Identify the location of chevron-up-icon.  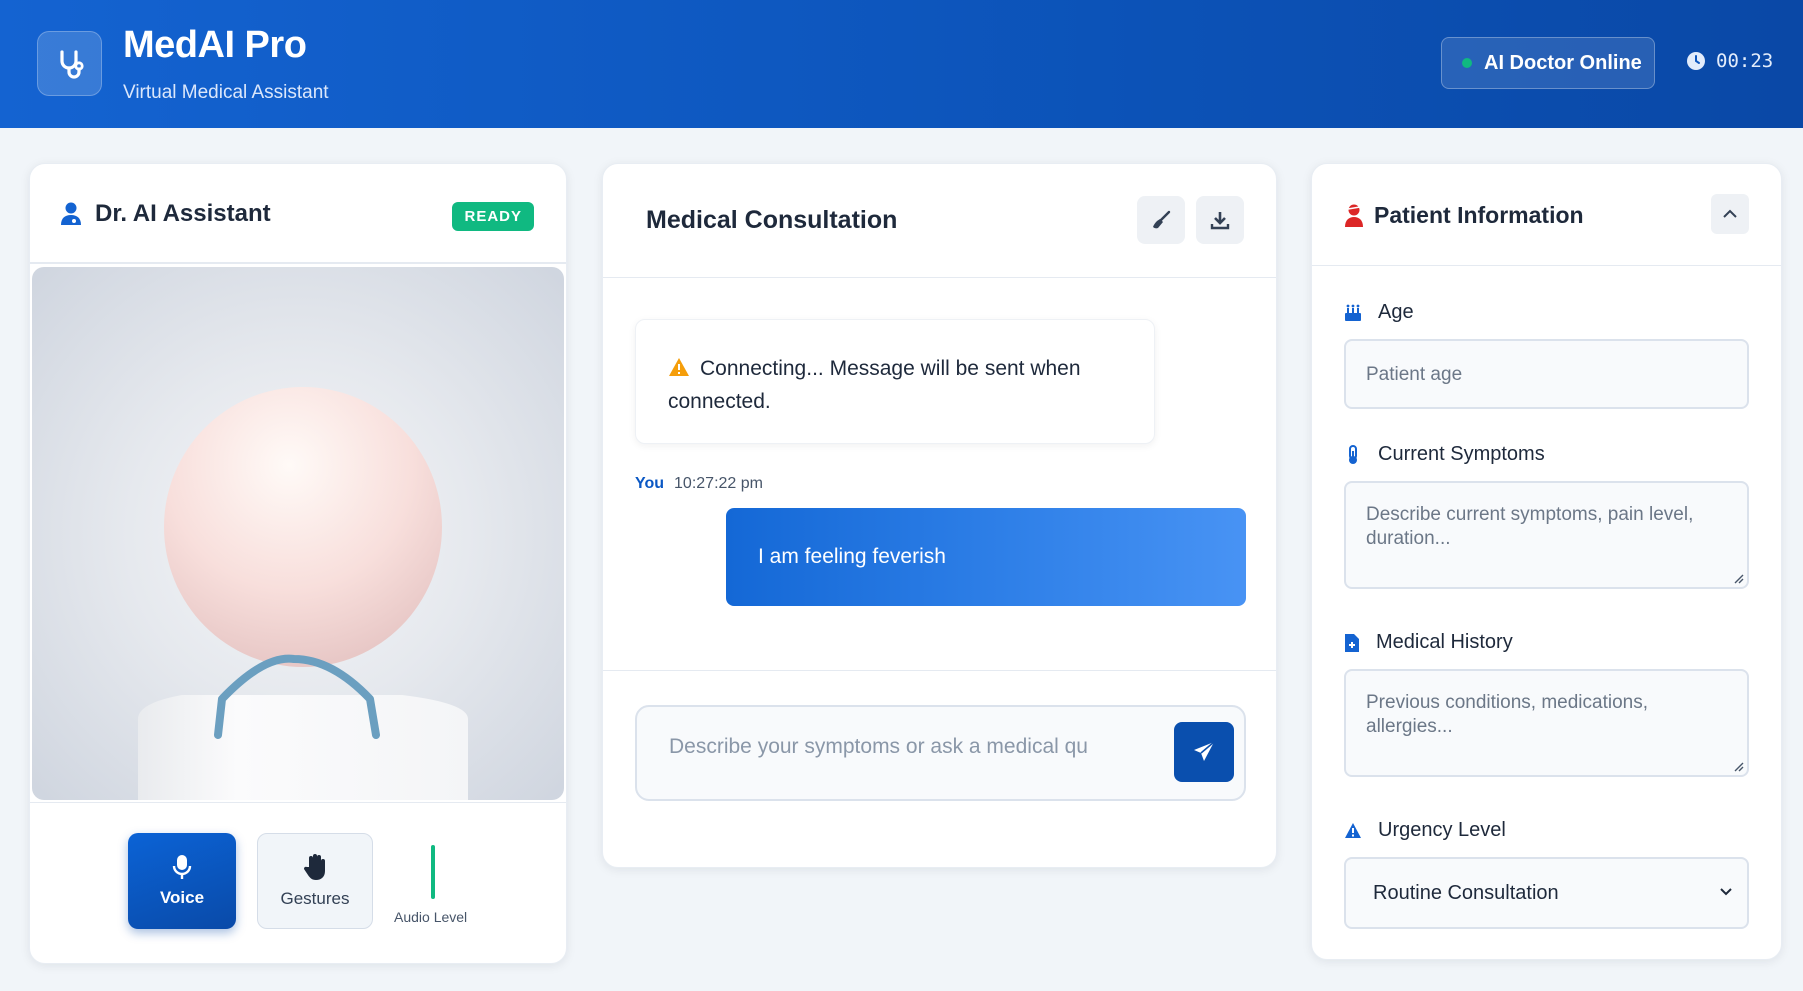
(1730, 213).